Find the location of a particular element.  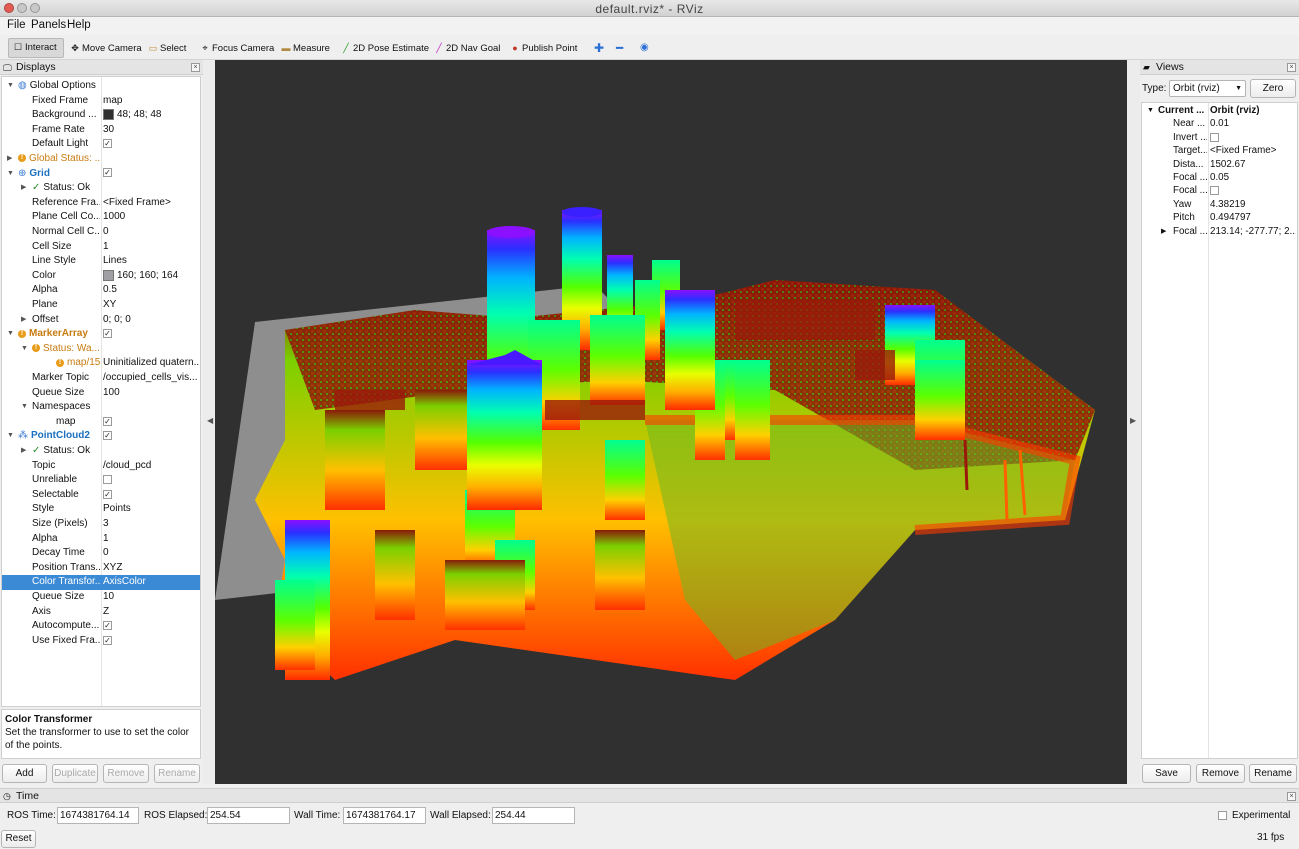

display-row: Alpha 0.5 is located at coordinates (101, 290).